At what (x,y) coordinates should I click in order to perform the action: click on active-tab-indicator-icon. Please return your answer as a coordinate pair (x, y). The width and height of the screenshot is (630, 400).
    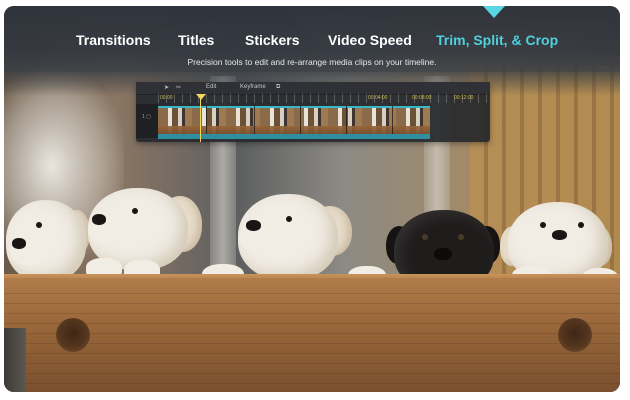
    Looking at the image, I should click on (494, 12).